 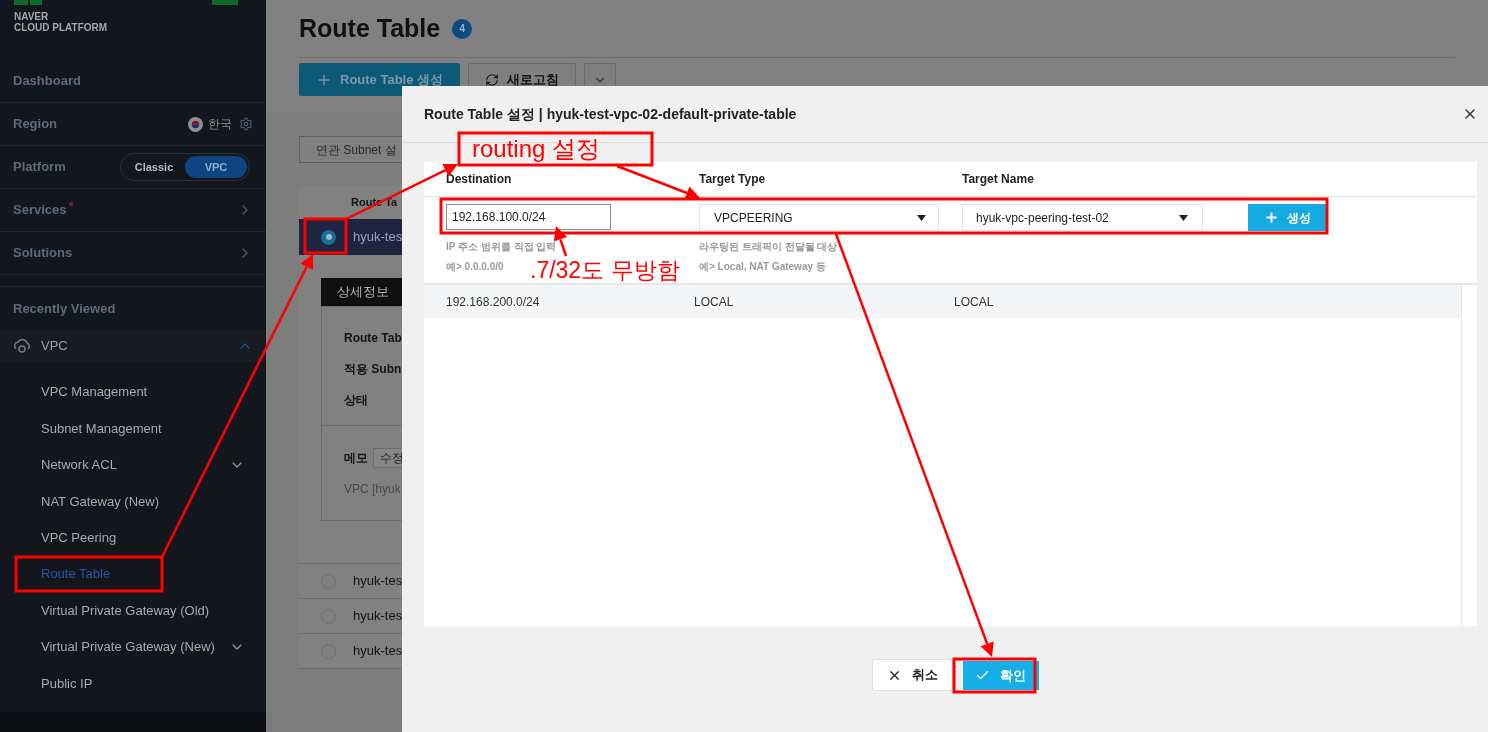 What do you see at coordinates (732, 179) in the screenshot?
I see `column-header: Target Type` at bounding box center [732, 179].